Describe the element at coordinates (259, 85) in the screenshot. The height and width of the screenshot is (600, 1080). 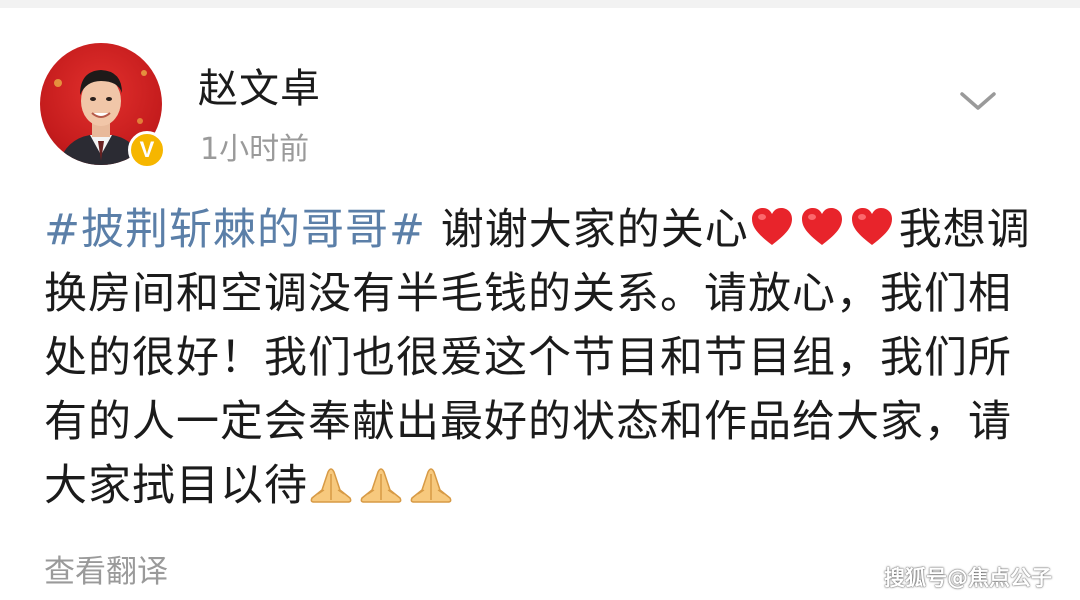
I see `author-name: 赵文卓` at that location.